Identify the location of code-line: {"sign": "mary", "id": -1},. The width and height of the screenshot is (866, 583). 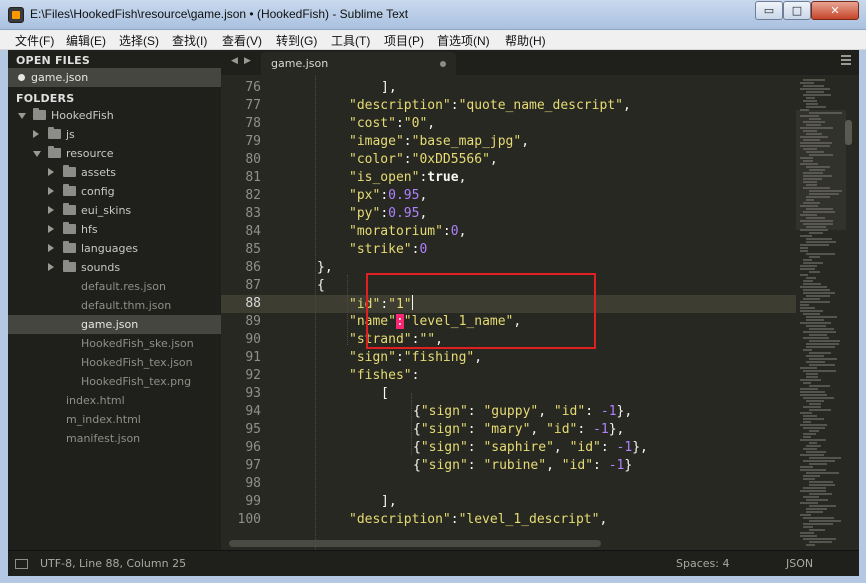
(518, 430).